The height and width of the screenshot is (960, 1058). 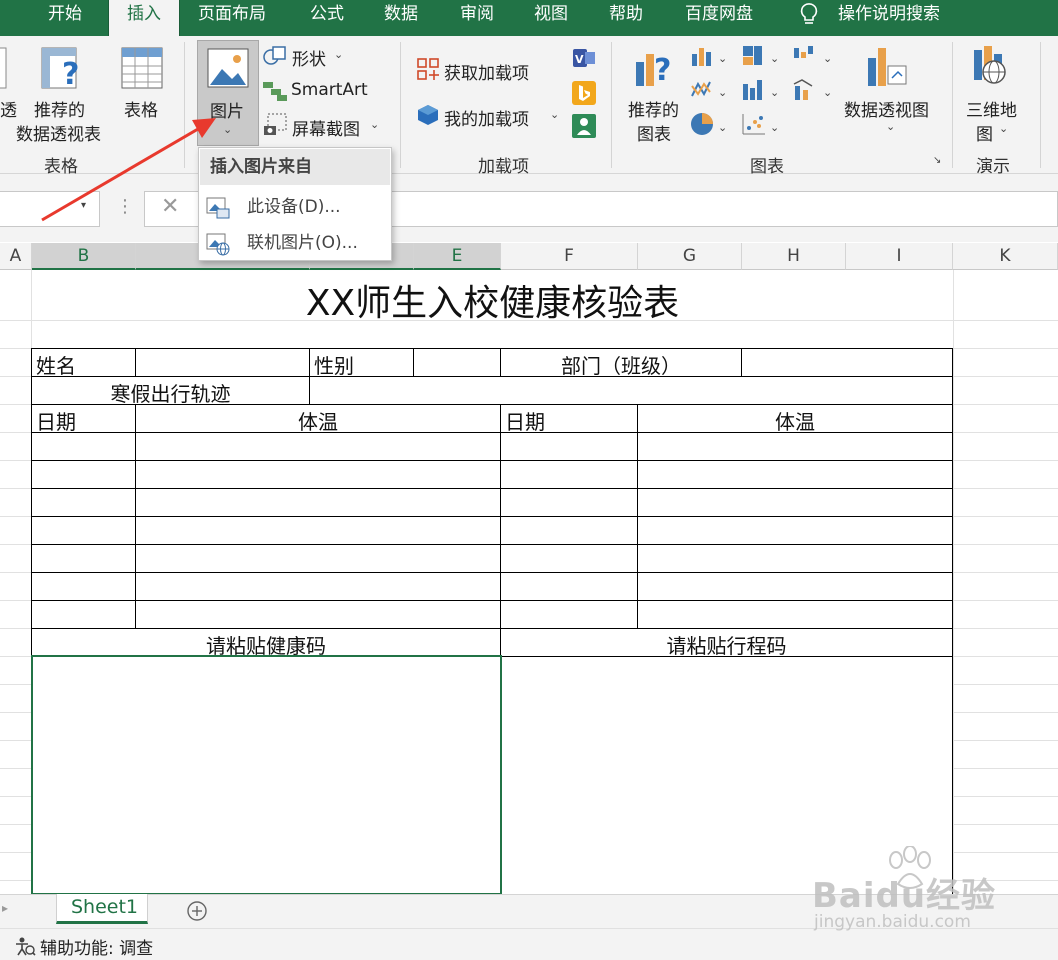 I want to click on accessibility-icon, so click(x=25, y=946).